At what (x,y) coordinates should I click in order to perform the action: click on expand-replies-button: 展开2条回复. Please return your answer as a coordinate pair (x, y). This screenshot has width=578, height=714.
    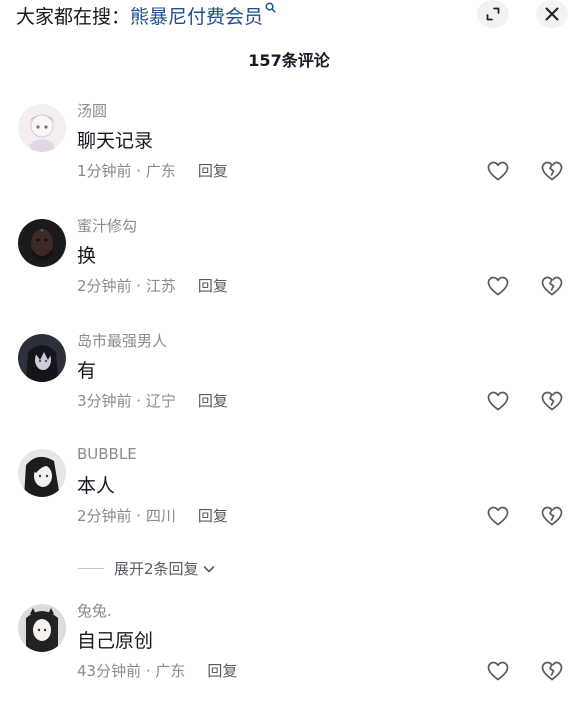
    Looking at the image, I should click on (147, 568).